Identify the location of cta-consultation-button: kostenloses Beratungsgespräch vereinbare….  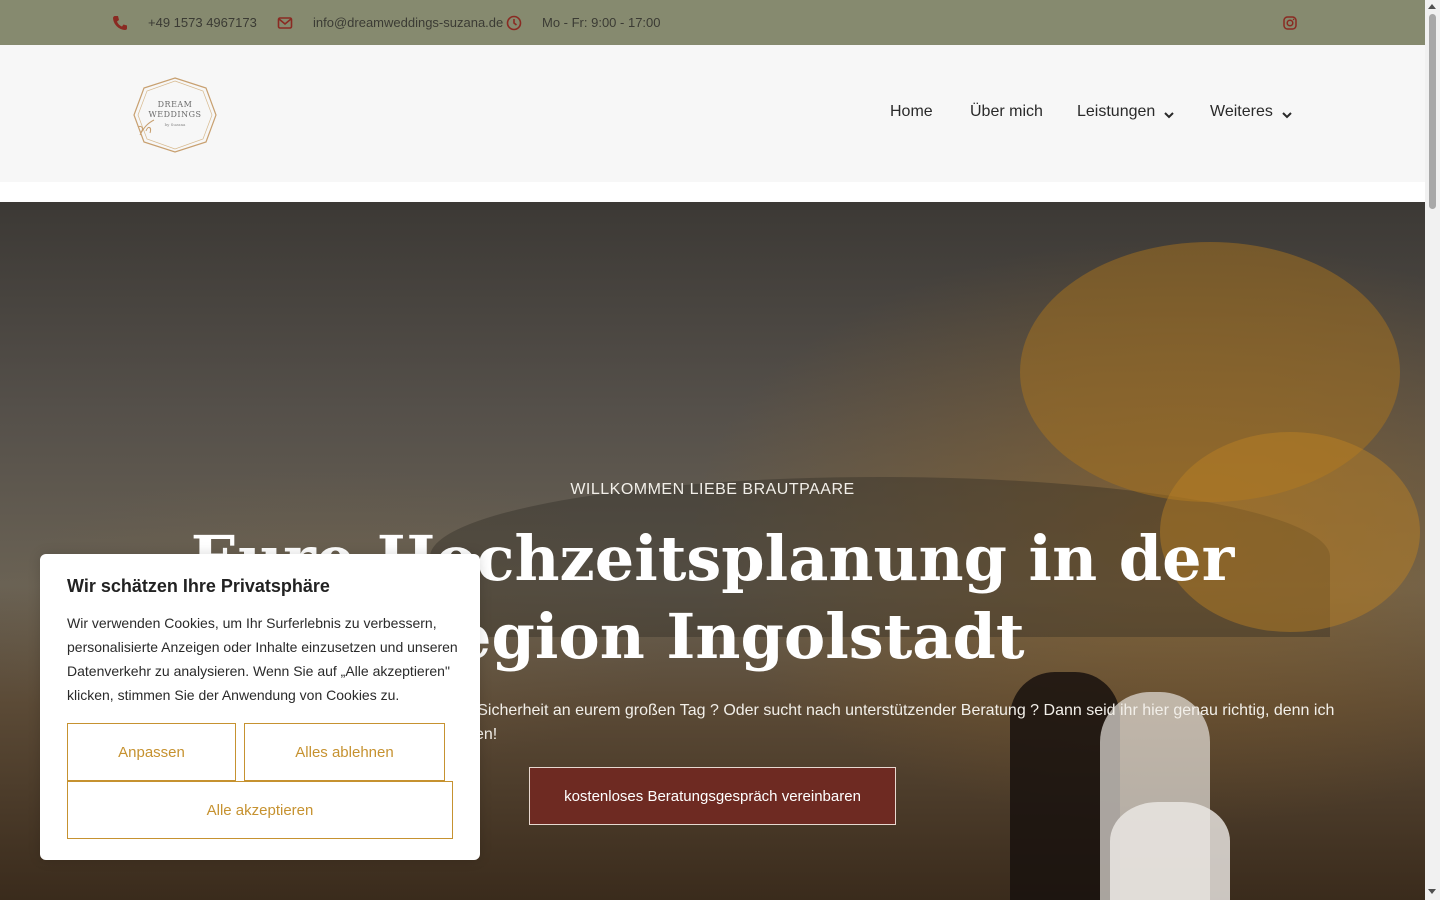
(712, 796).